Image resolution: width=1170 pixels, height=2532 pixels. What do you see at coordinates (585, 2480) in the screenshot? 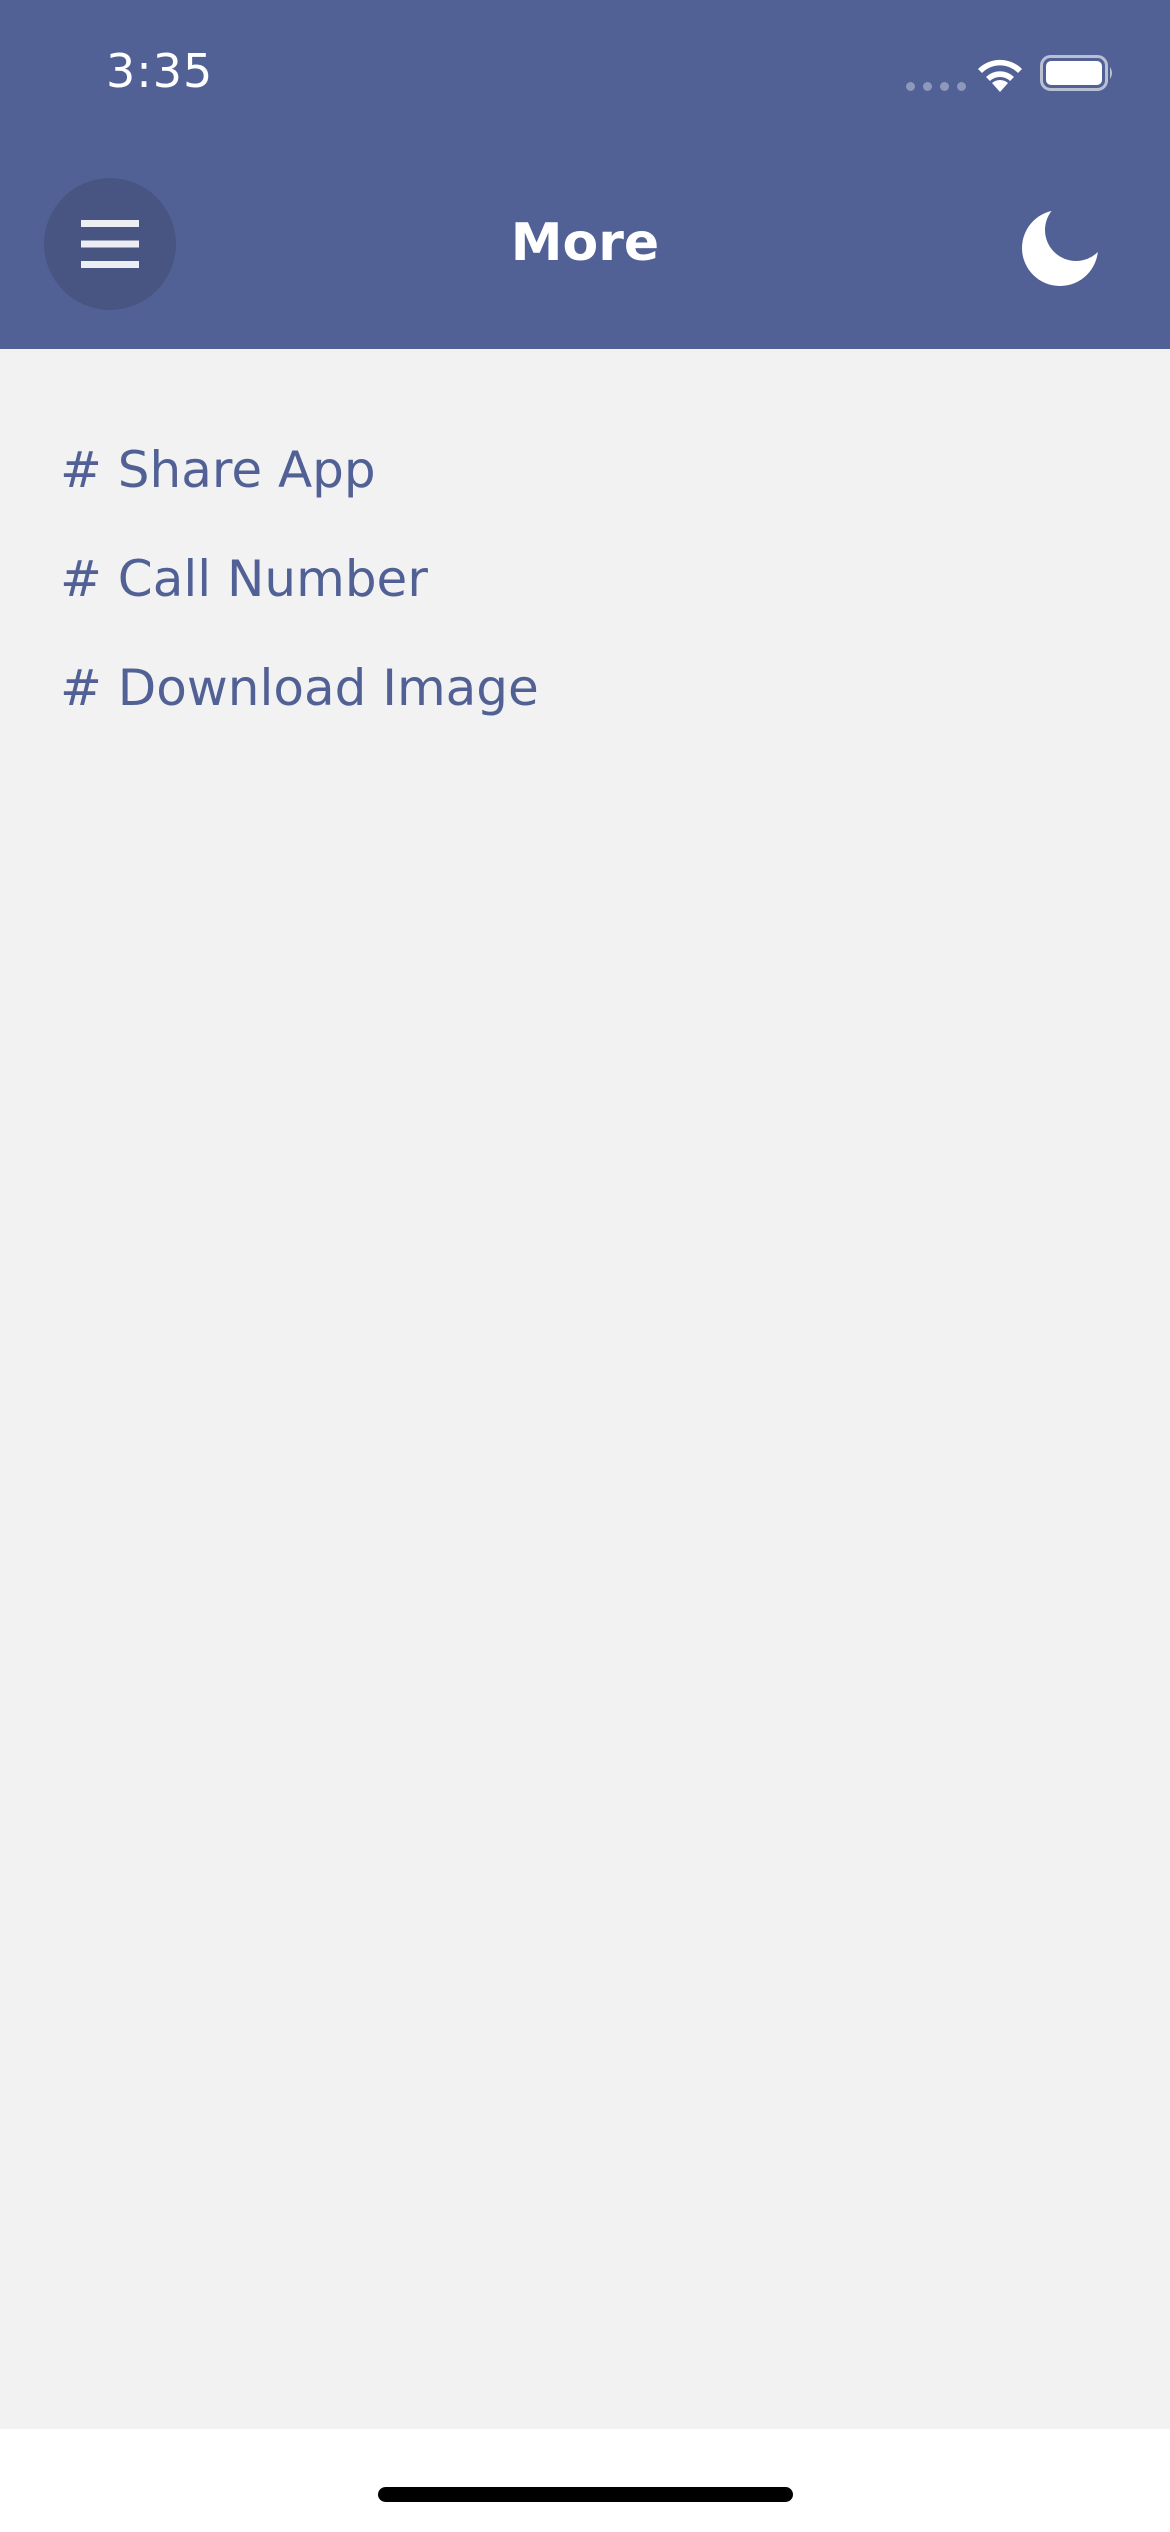
I see `bottom-safe-area` at bounding box center [585, 2480].